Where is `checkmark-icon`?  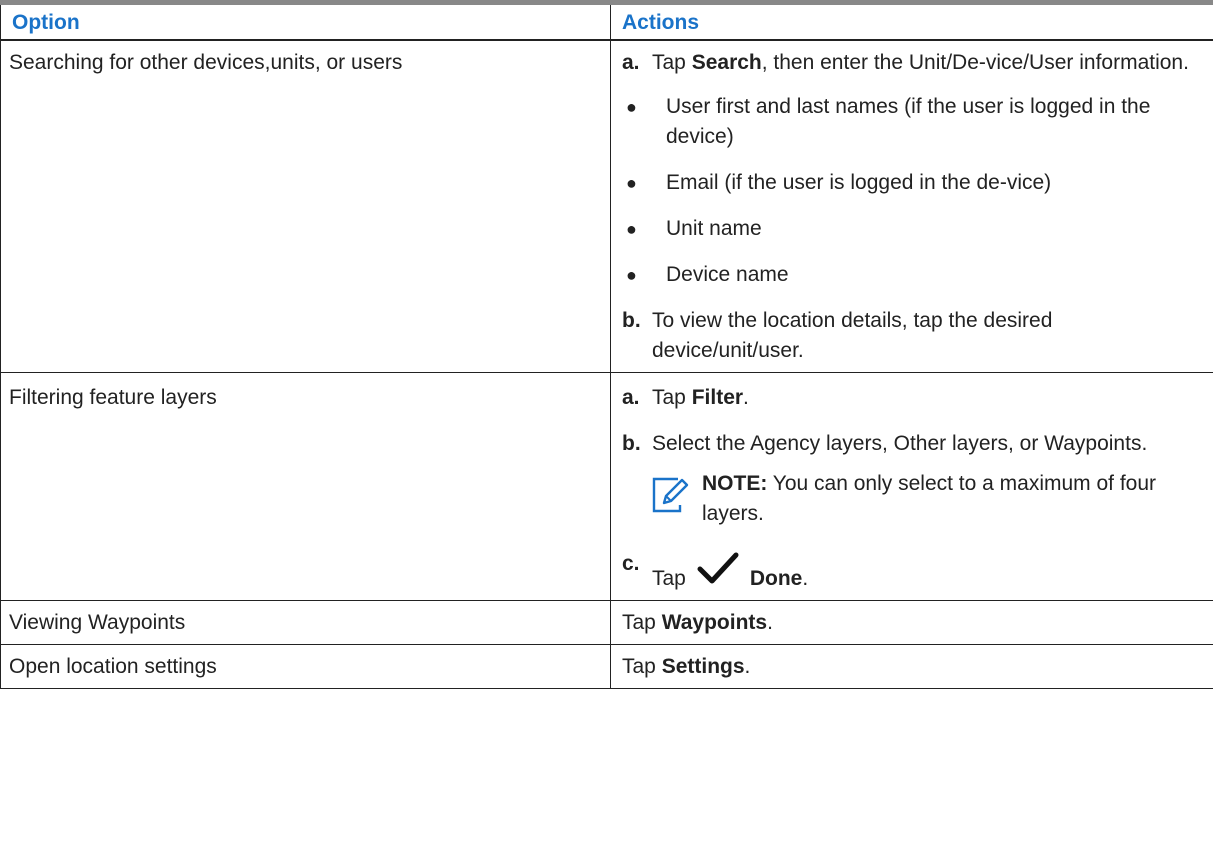 checkmark-icon is located at coordinates (718, 569).